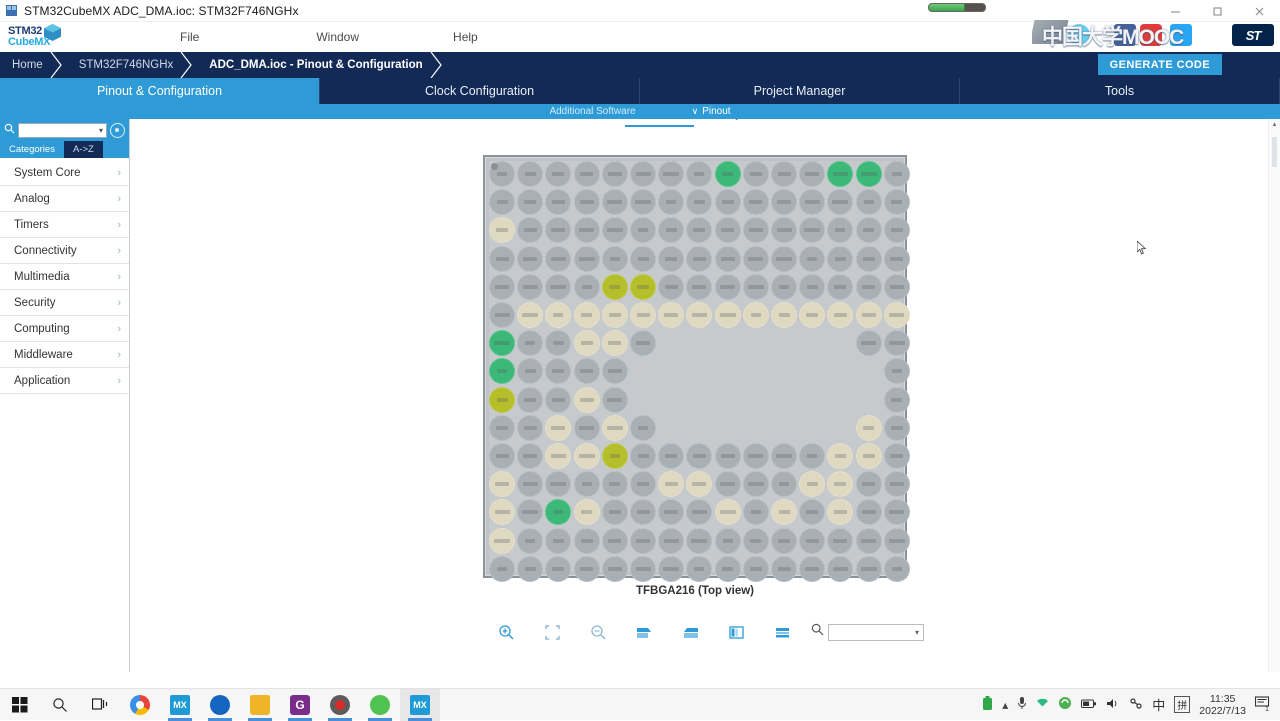 Image resolution: width=1280 pixels, height=721 pixels. I want to click on pin-D11, so click(784, 259).